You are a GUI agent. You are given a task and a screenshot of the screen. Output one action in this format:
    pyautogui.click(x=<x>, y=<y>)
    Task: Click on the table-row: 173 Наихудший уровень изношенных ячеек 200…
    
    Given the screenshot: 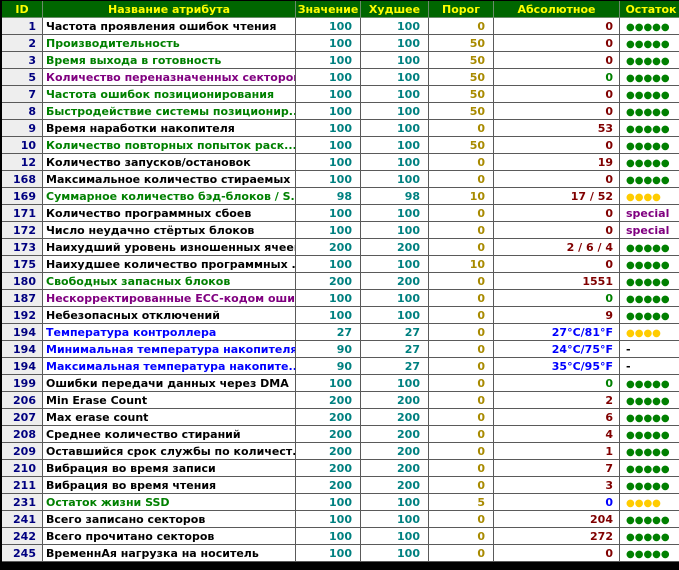 What is the action you would take?
    pyautogui.click(x=340, y=247)
    